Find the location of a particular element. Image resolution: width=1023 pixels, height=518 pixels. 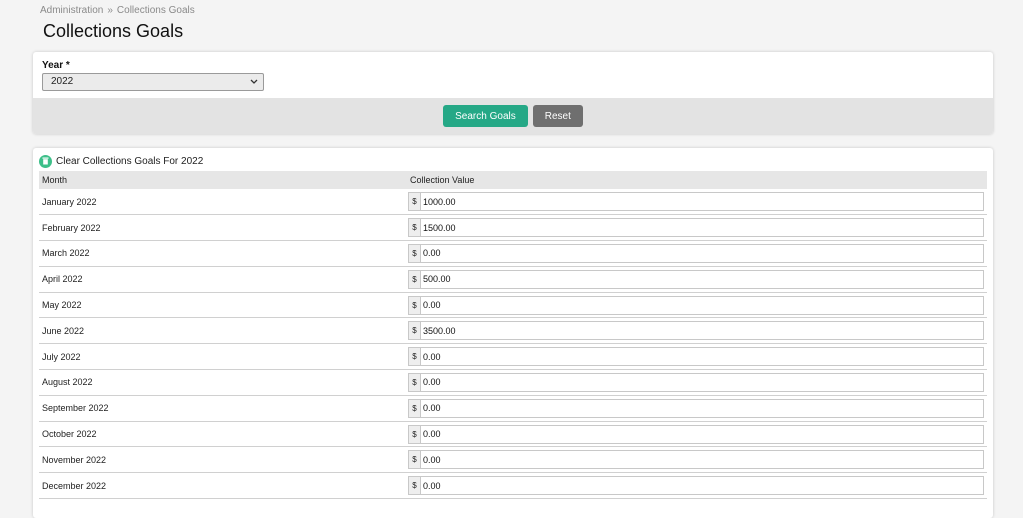

column-header-collection-value: Collection Value is located at coordinates (697, 180).